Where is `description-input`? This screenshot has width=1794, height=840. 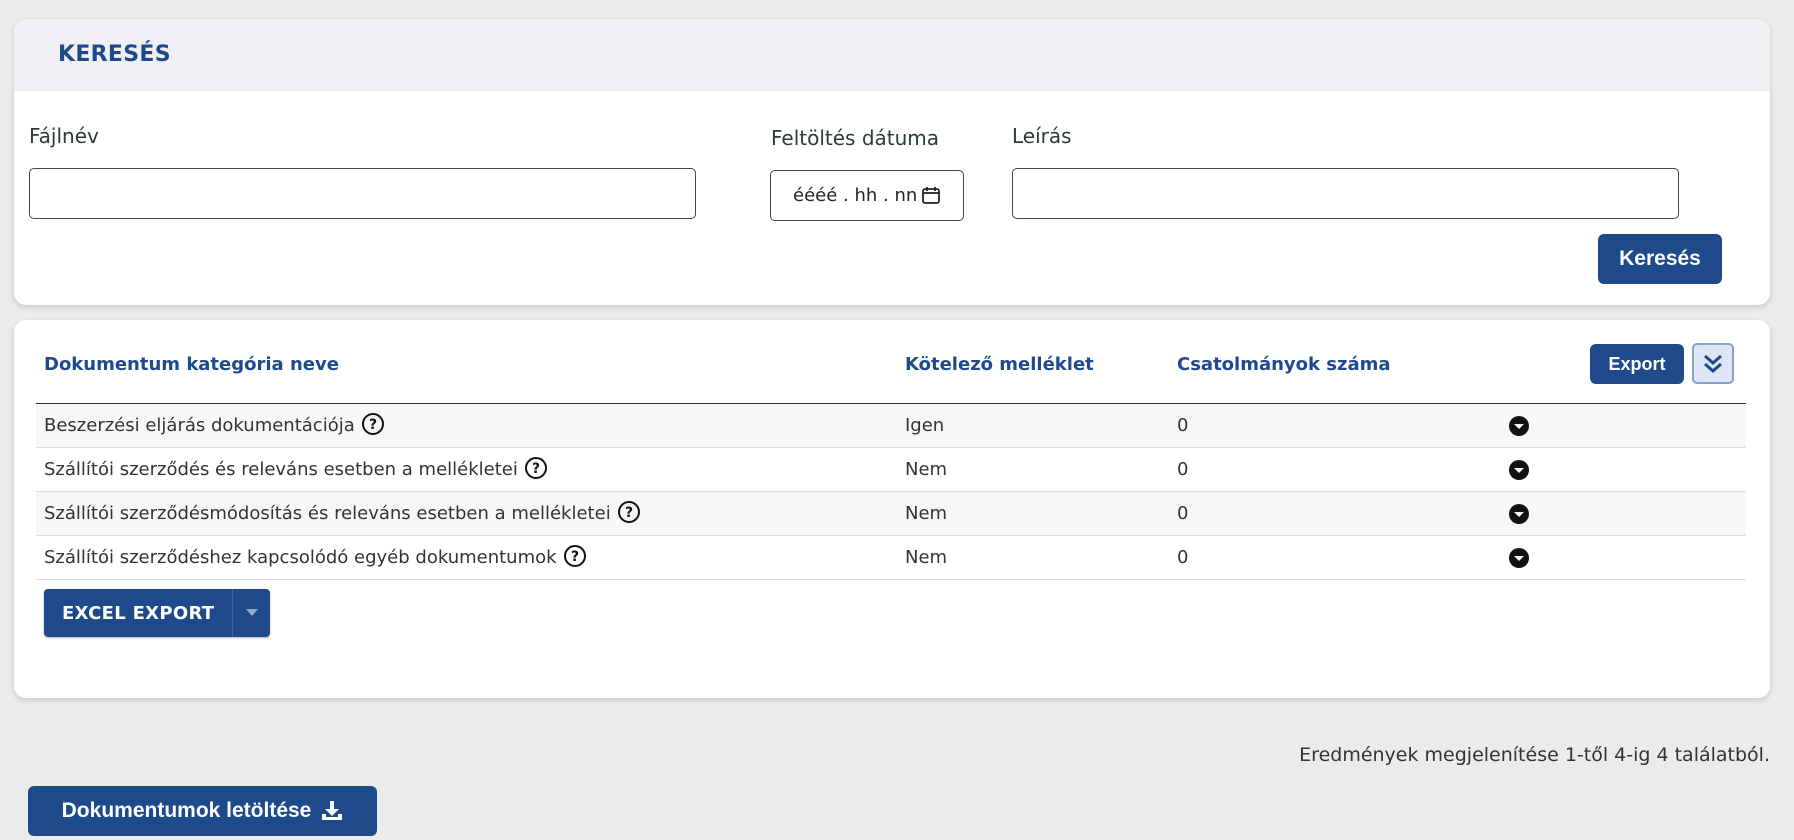
description-input is located at coordinates (1345, 193).